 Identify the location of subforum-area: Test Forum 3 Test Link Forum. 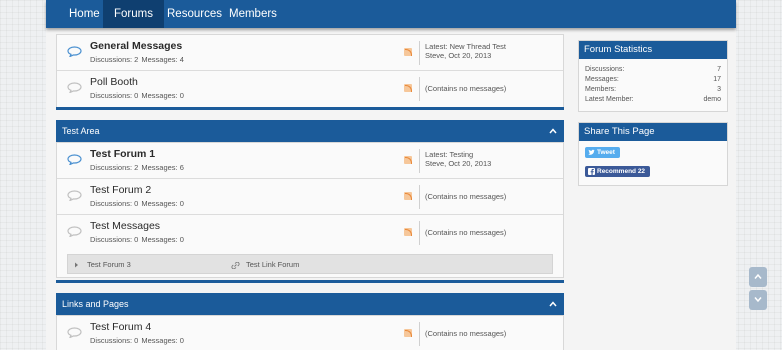
(310, 265).